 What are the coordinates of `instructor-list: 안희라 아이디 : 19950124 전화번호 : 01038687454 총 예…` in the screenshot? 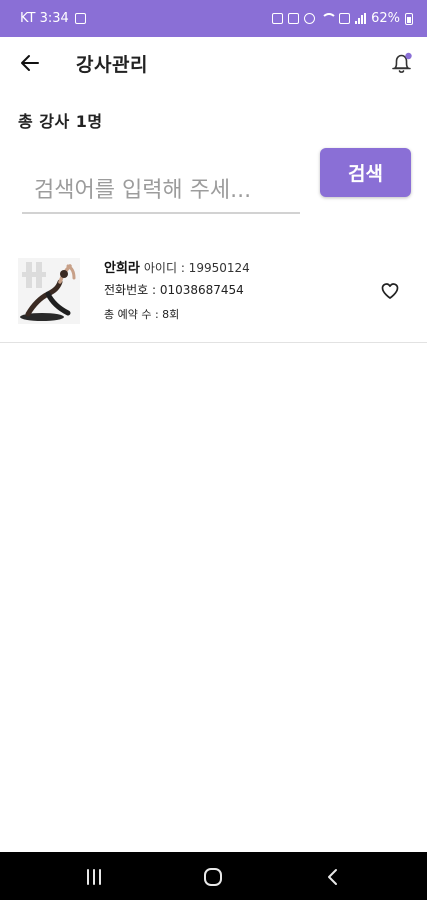 It's located at (213, 293).